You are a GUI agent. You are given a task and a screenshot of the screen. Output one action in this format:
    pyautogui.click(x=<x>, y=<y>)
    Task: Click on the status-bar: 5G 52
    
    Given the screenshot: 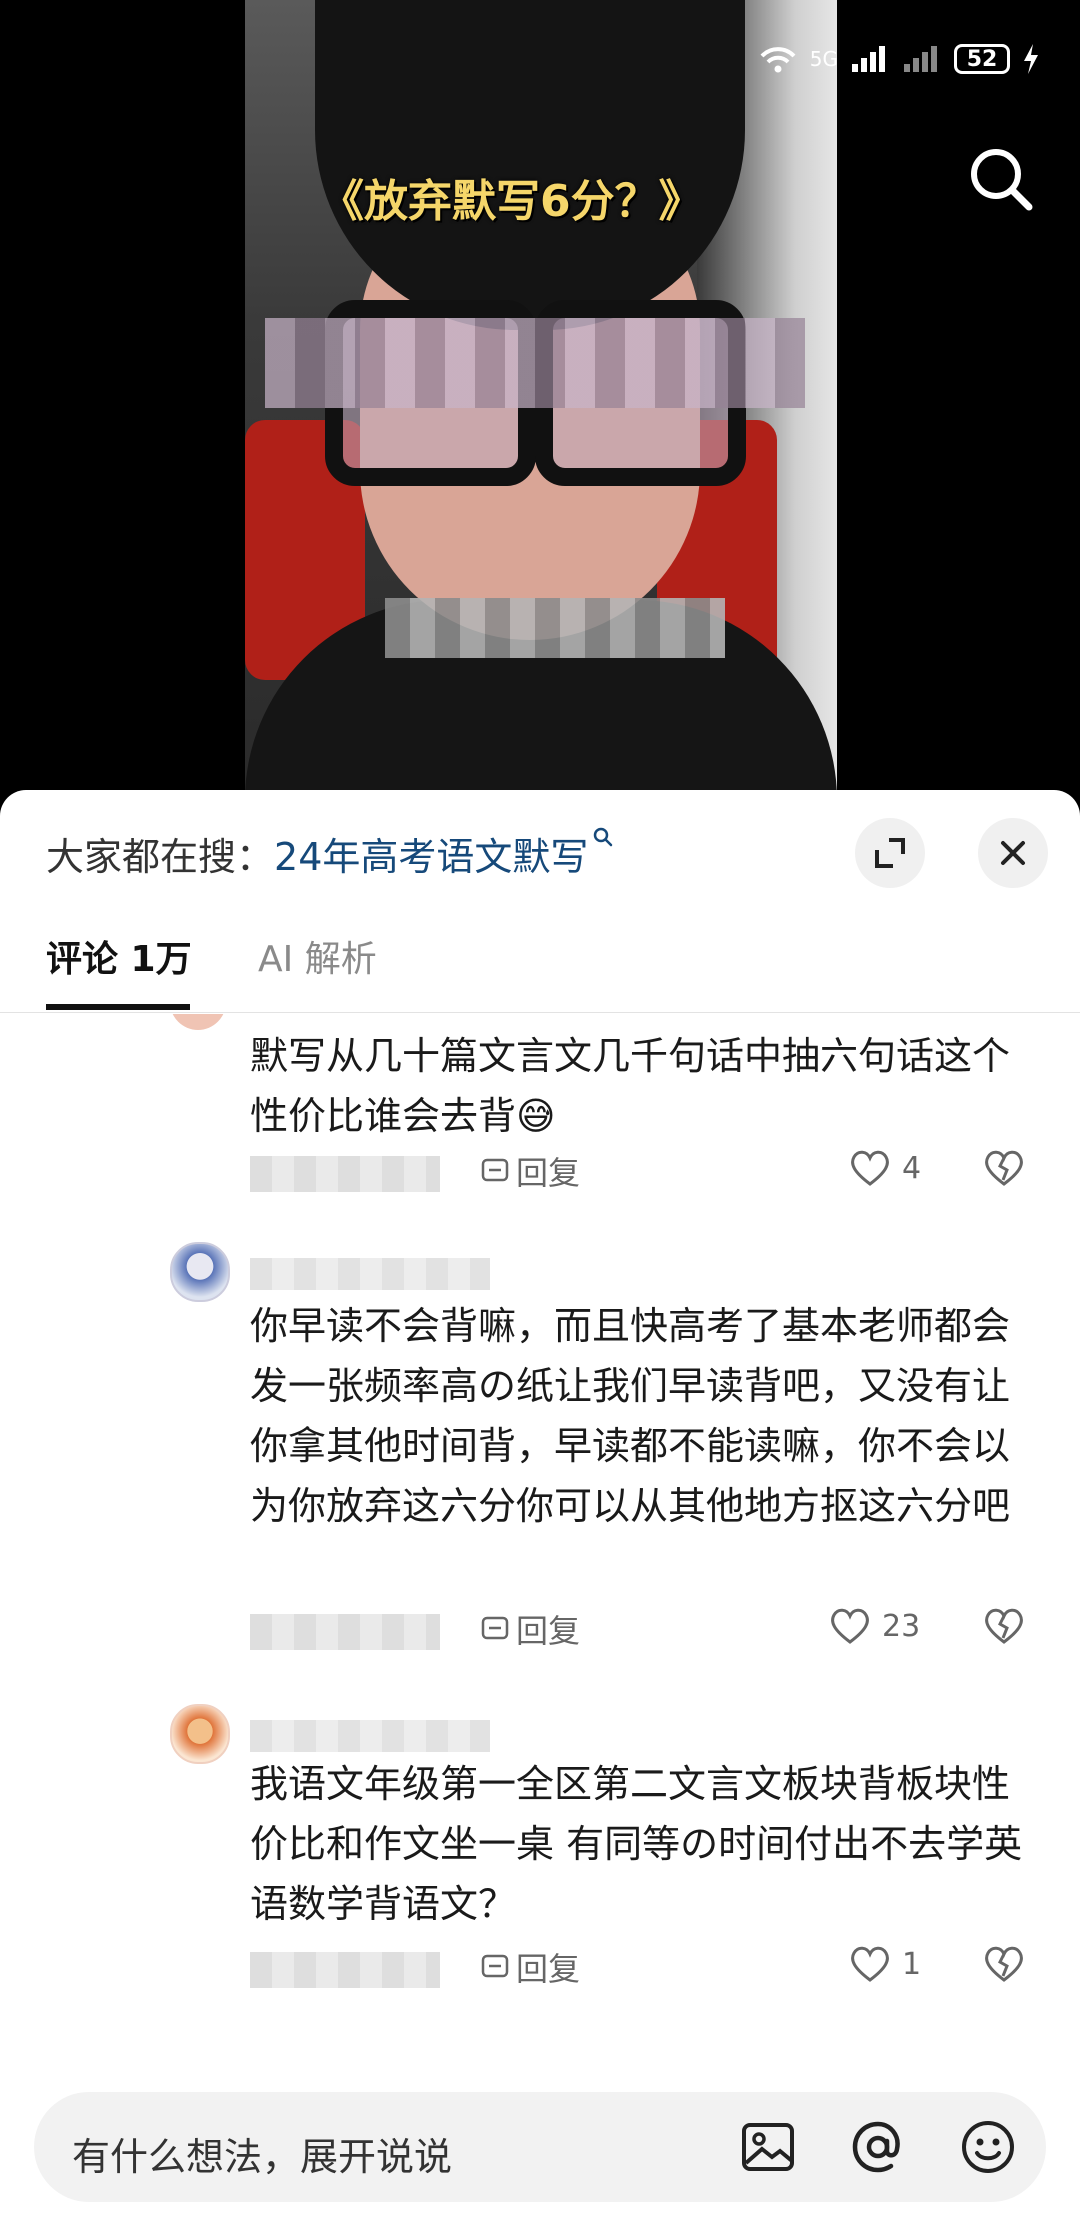 What is the action you would take?
    pyautogui.click(x=899, y=59)
    